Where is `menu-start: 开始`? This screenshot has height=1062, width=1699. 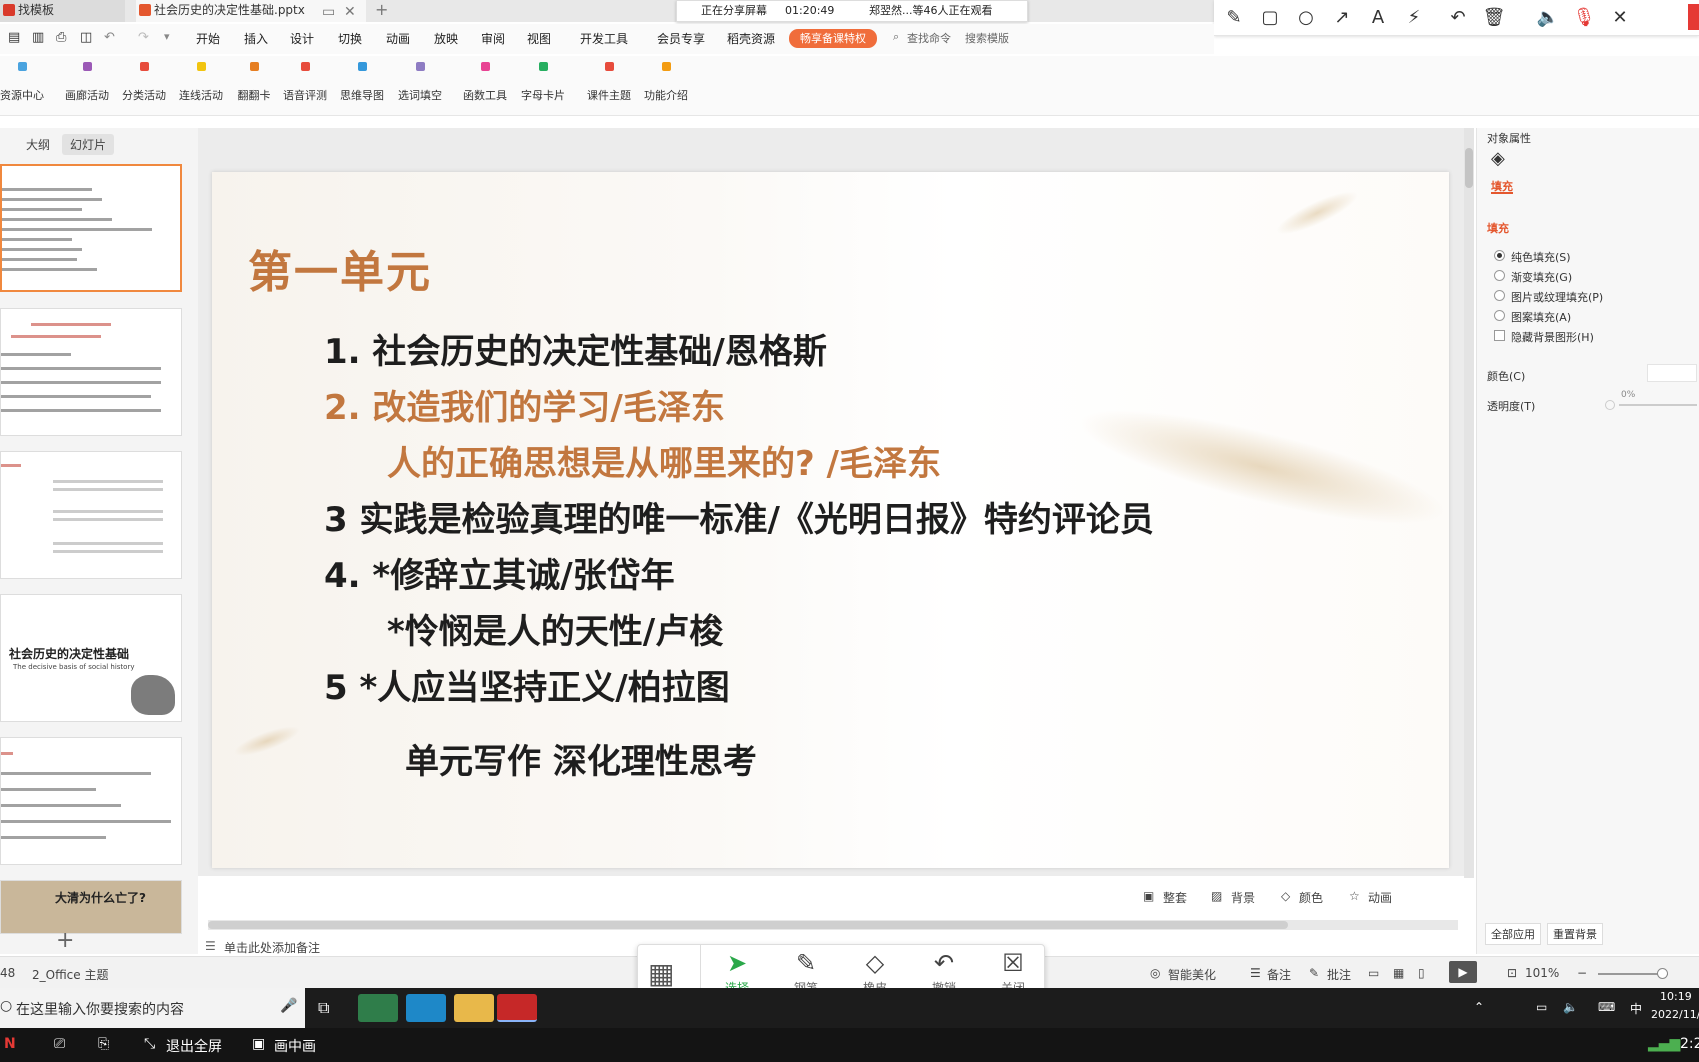
menu-start: 开始 is located at coordinates (208, 38).